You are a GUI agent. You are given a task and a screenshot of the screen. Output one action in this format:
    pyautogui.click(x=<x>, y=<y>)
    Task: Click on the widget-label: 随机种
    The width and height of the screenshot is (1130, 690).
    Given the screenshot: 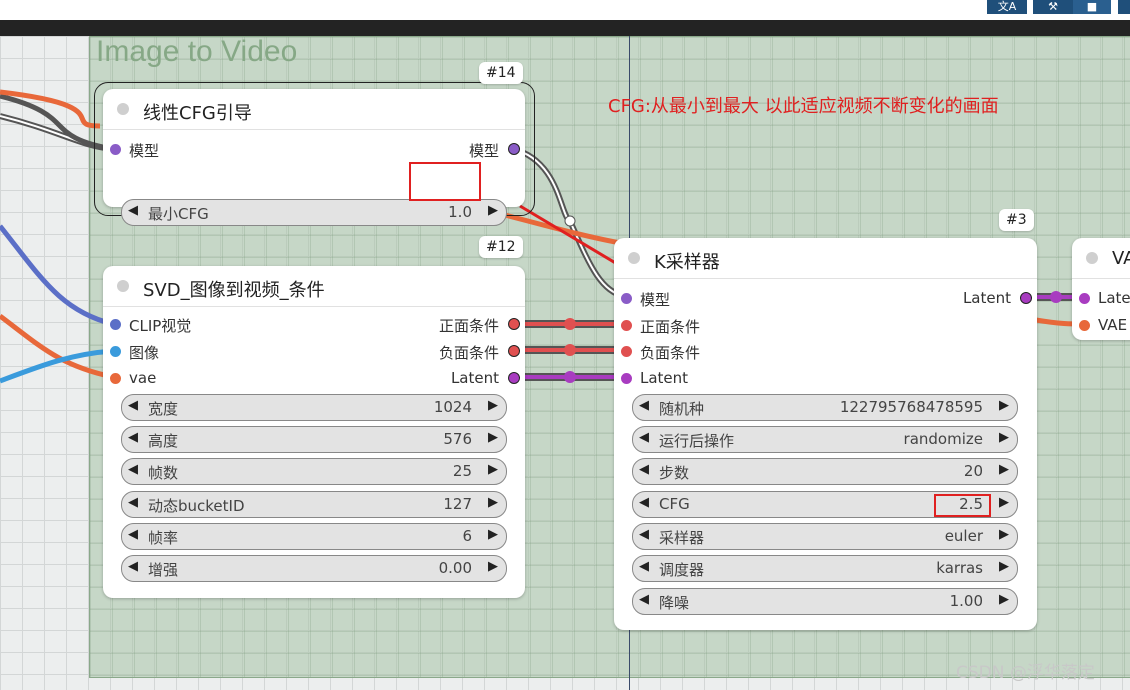 What is the action you would take?
    pyautogui.click(x=682, y=409)
    